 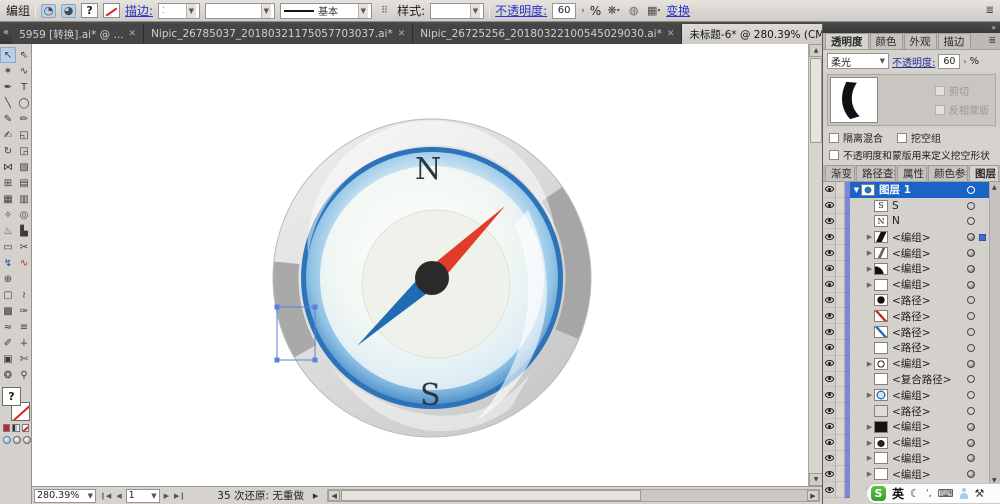 What do you see at coordinates (878, 493) in the screenshot?
I see `sogou-logo-icon: S` at bounding box center [878, 493].